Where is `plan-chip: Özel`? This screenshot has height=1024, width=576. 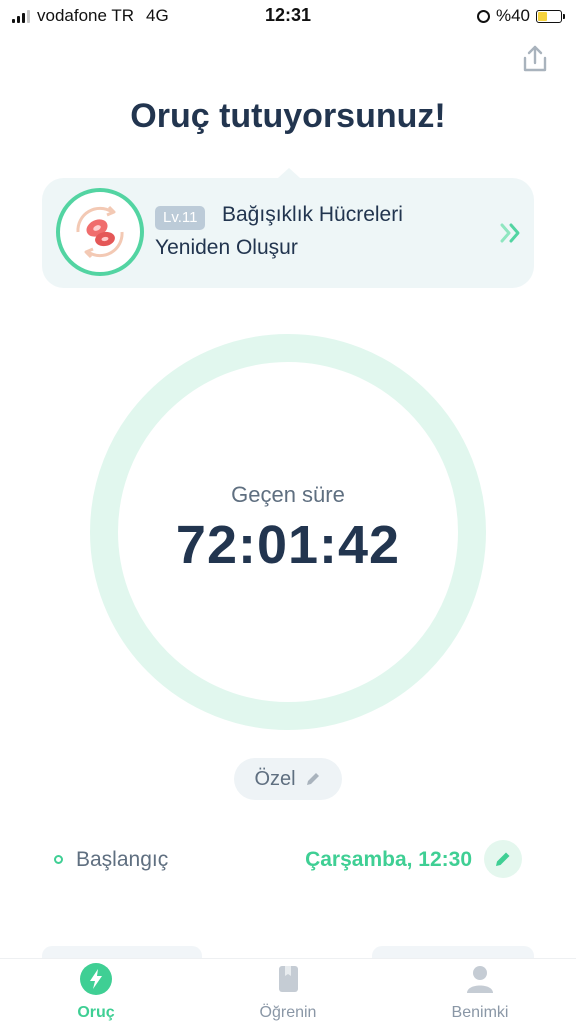
plan-chip: Özel is located at coordinates (288, 779).